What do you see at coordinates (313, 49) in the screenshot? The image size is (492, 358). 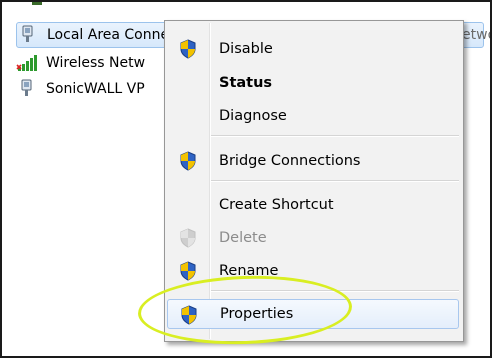 I see `menu-item-disable: Disable` at bounding box center [313, 49].